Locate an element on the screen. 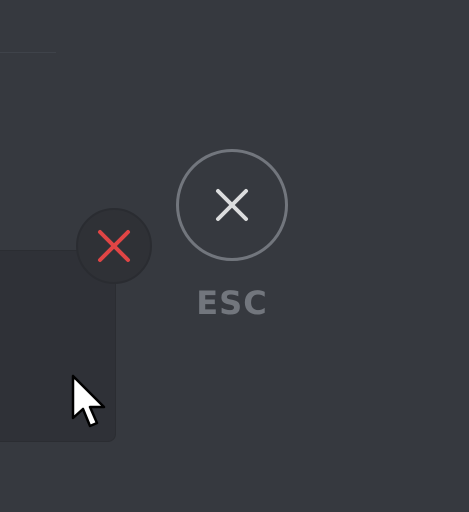 This screenshot has height=512, width=469. mouse-cursor-icon is located at coordinates (88, 401).